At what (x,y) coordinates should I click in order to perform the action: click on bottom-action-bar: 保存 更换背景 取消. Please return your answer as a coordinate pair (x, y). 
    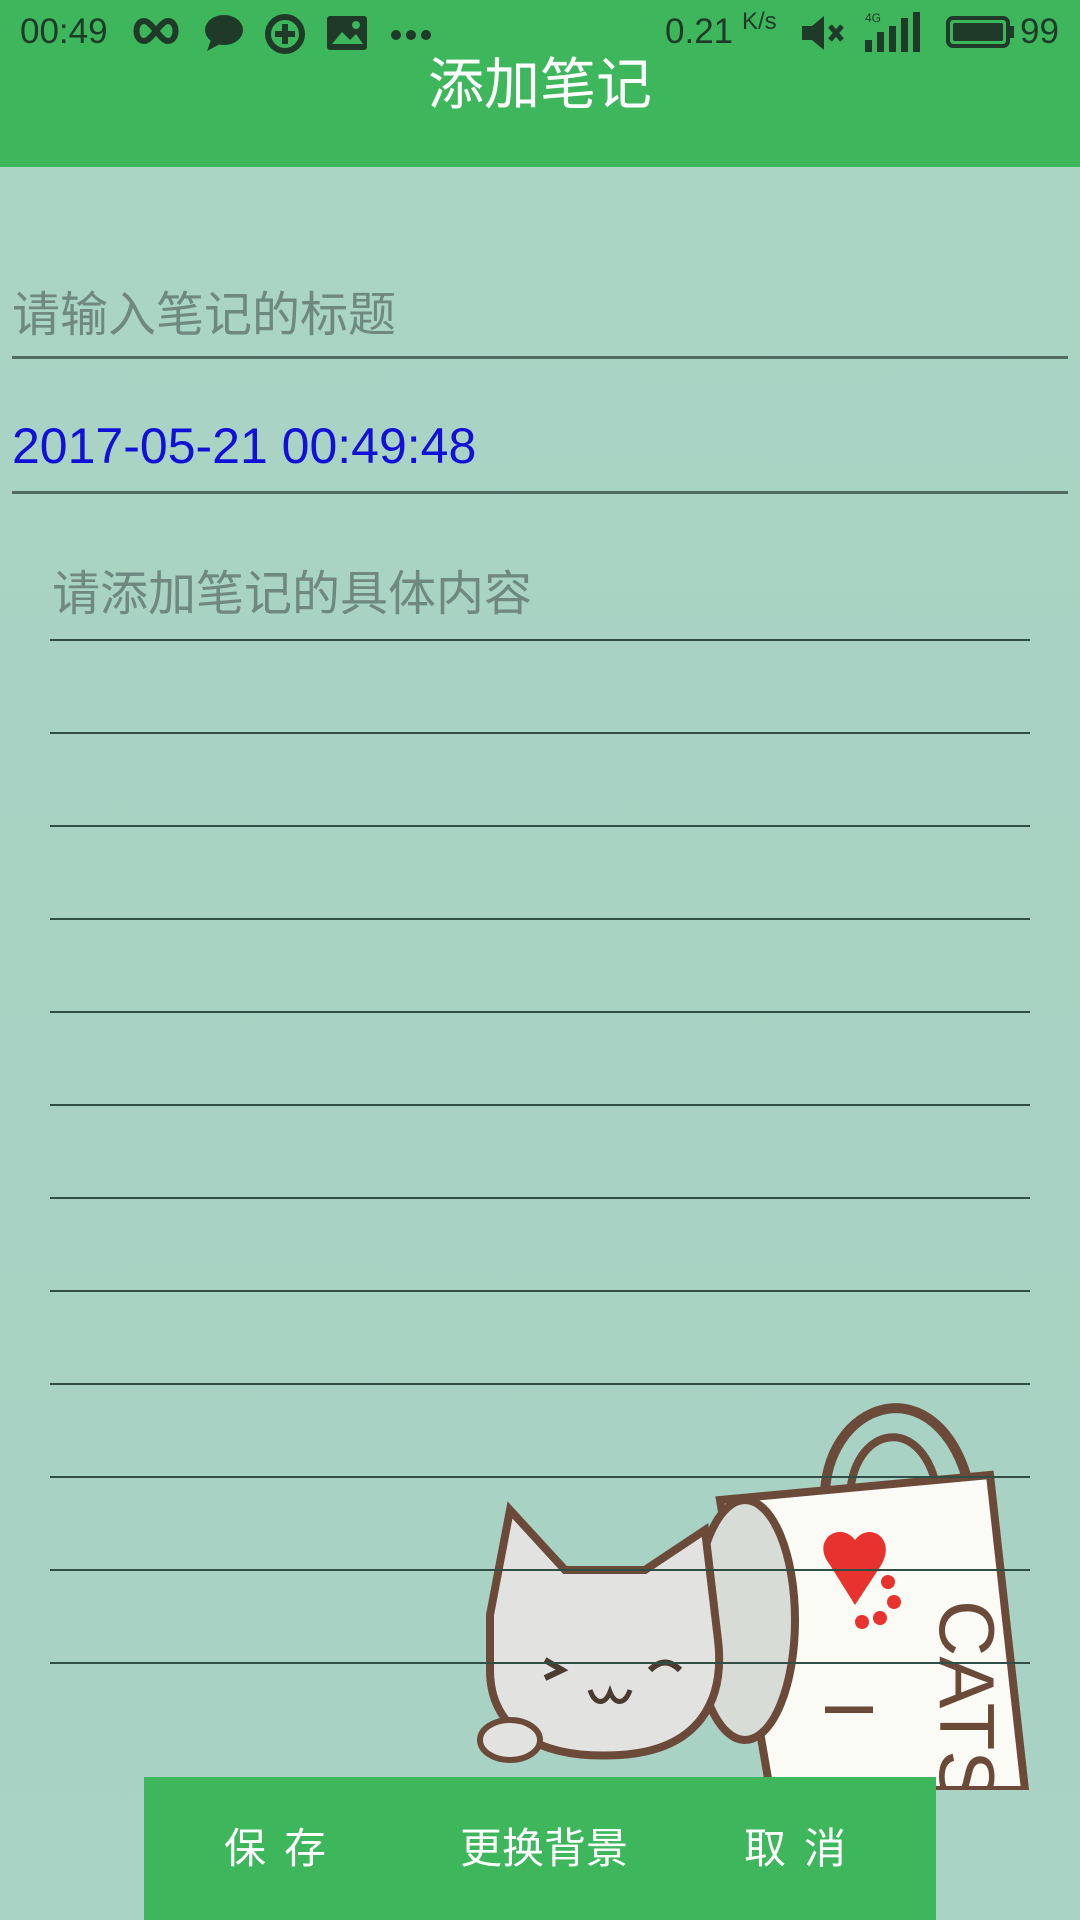
    Looking at the image, I should click on (540, 1848).